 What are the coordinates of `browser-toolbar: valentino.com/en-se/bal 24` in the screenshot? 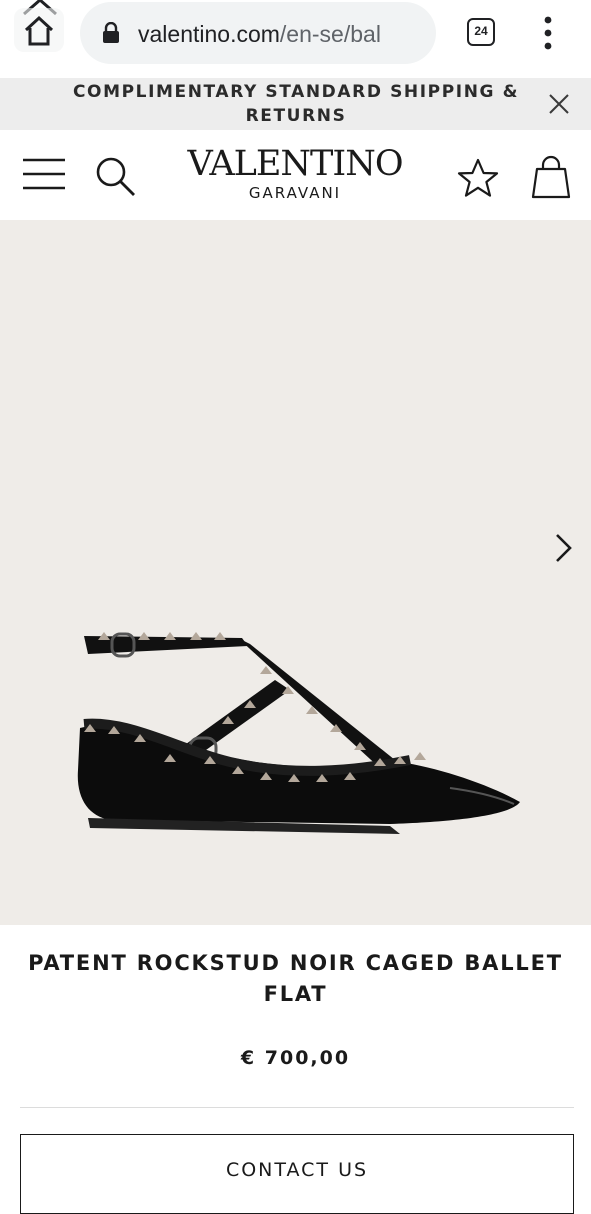 It's located at (295, 39).